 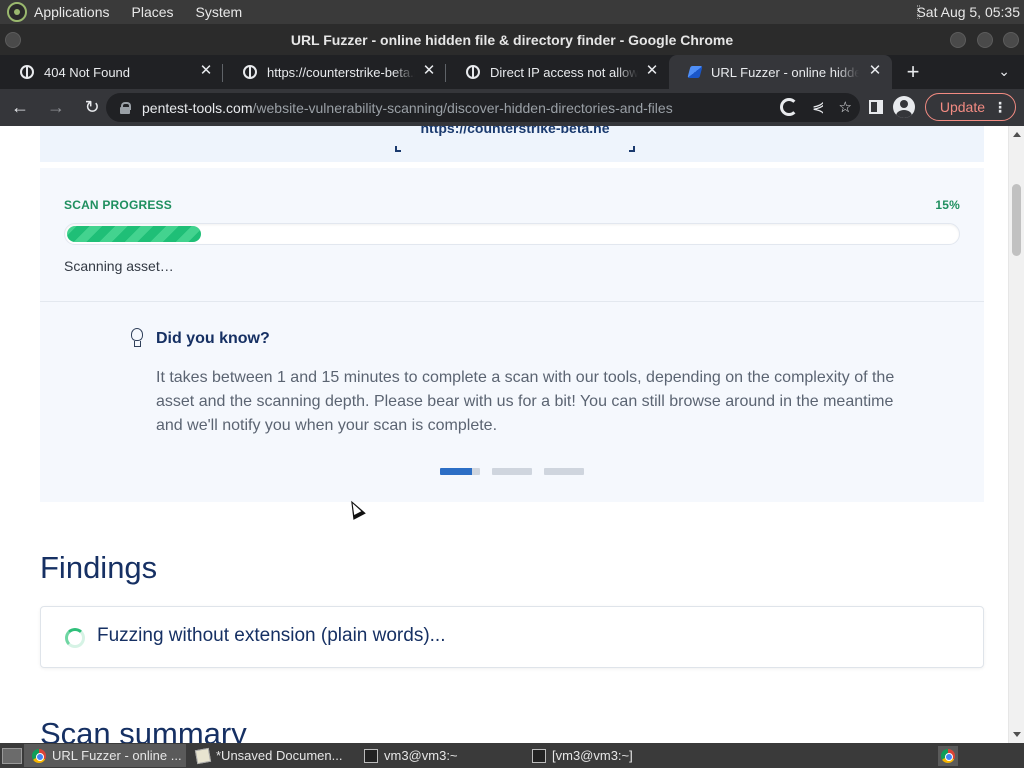 What do you see at coordinates (20, 108) in the screenshot?
I see `back-button: ←` at bounding box center [20, 108].